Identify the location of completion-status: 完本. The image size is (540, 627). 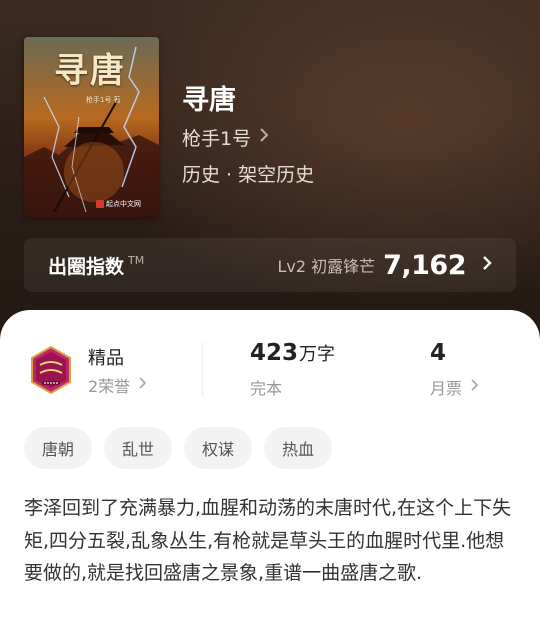
(266, 388).